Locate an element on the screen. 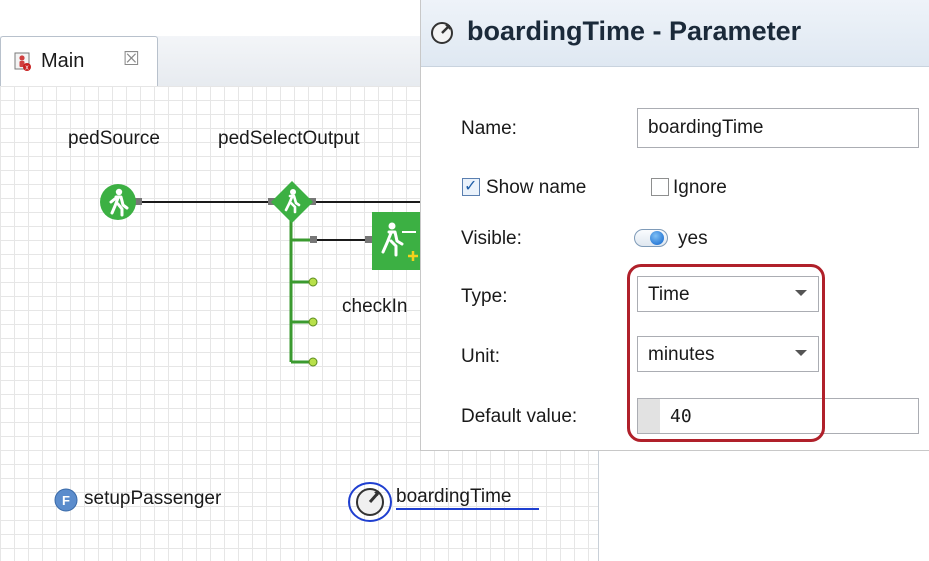 The height and width of the screenshot is (561, 929). ped-select-output-label: pedSelectOutput is located at coordinates (289, 138).